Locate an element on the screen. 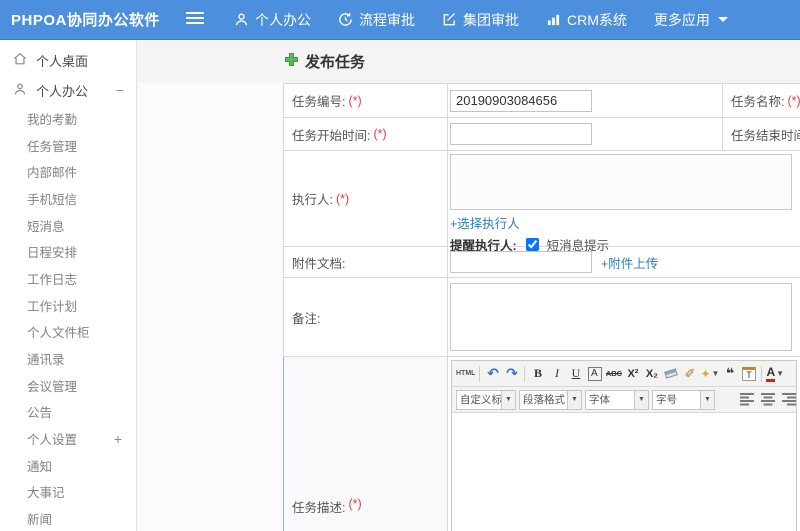 This screenshot has width=800, height=531. field-label: 任务编号: is located at coordinates (319, 102).